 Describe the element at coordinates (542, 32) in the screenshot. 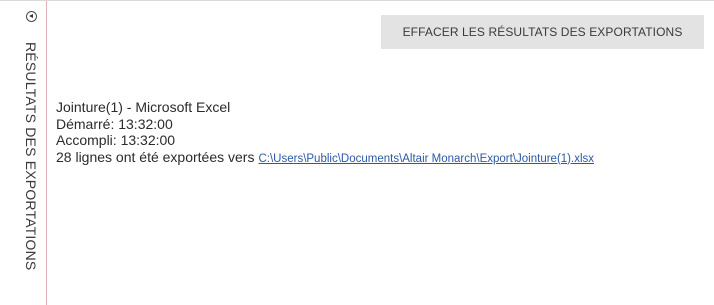

I see `clear-export-results-button: EFFACER LES RÉSULTATS DES EXPORTATIONS` at that location.